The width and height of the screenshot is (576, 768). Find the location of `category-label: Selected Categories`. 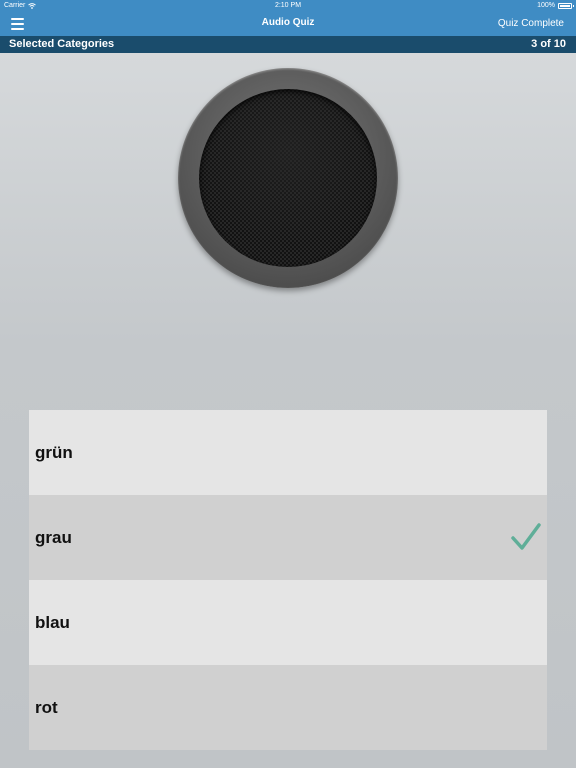

category-label: Selected Categories is located at coordinates (62, 44).